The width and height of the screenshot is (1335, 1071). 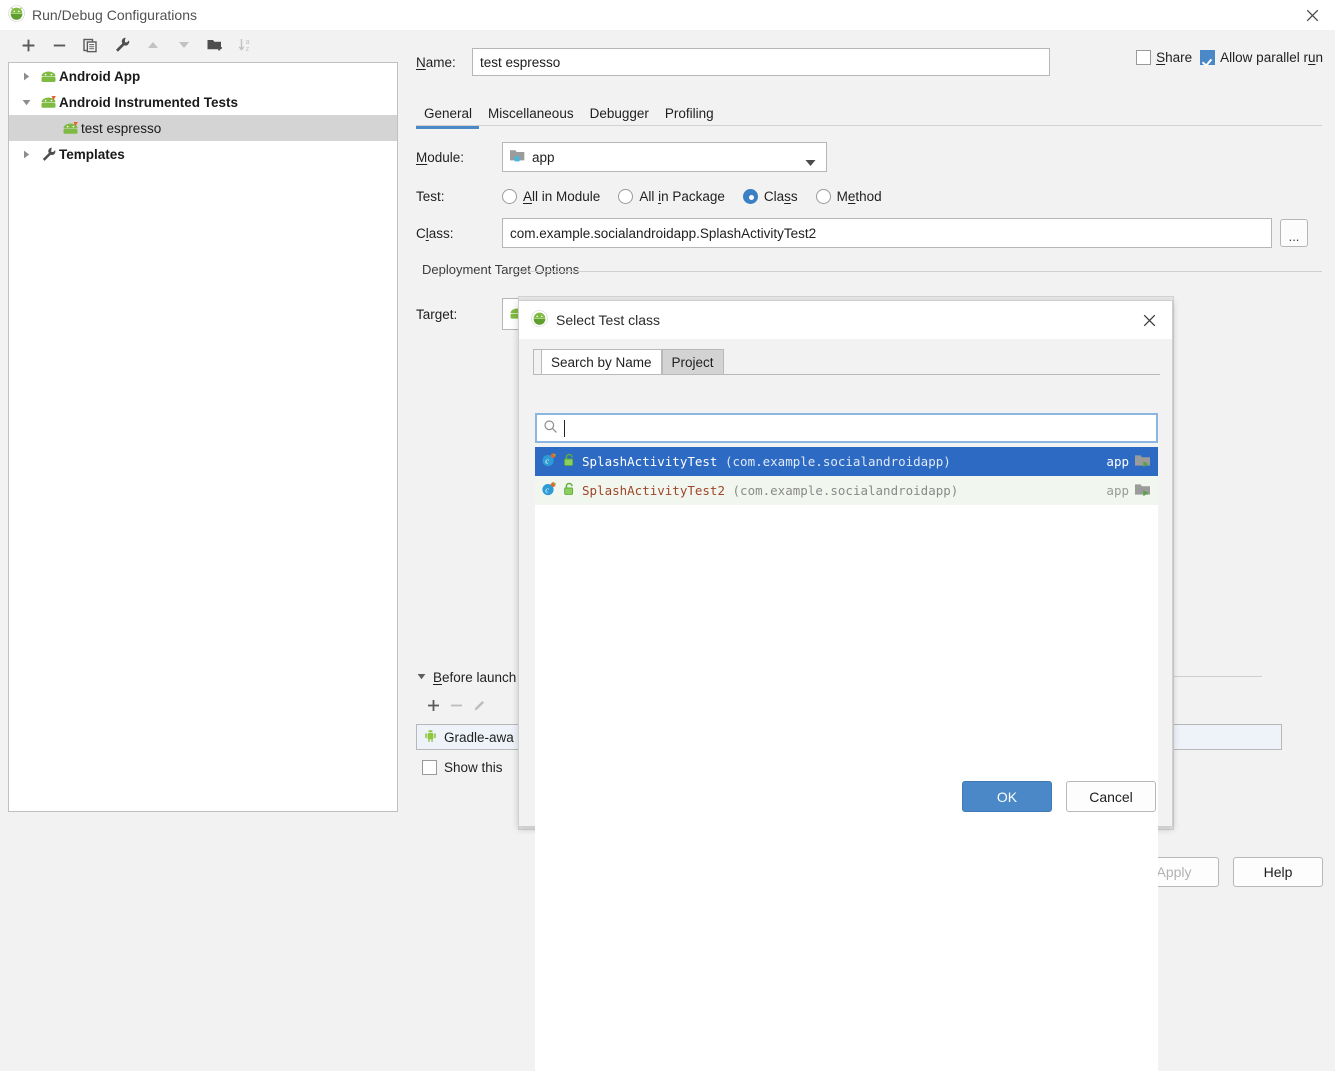 I want to click on module-row: Module: app, so click(x=621, y=157).